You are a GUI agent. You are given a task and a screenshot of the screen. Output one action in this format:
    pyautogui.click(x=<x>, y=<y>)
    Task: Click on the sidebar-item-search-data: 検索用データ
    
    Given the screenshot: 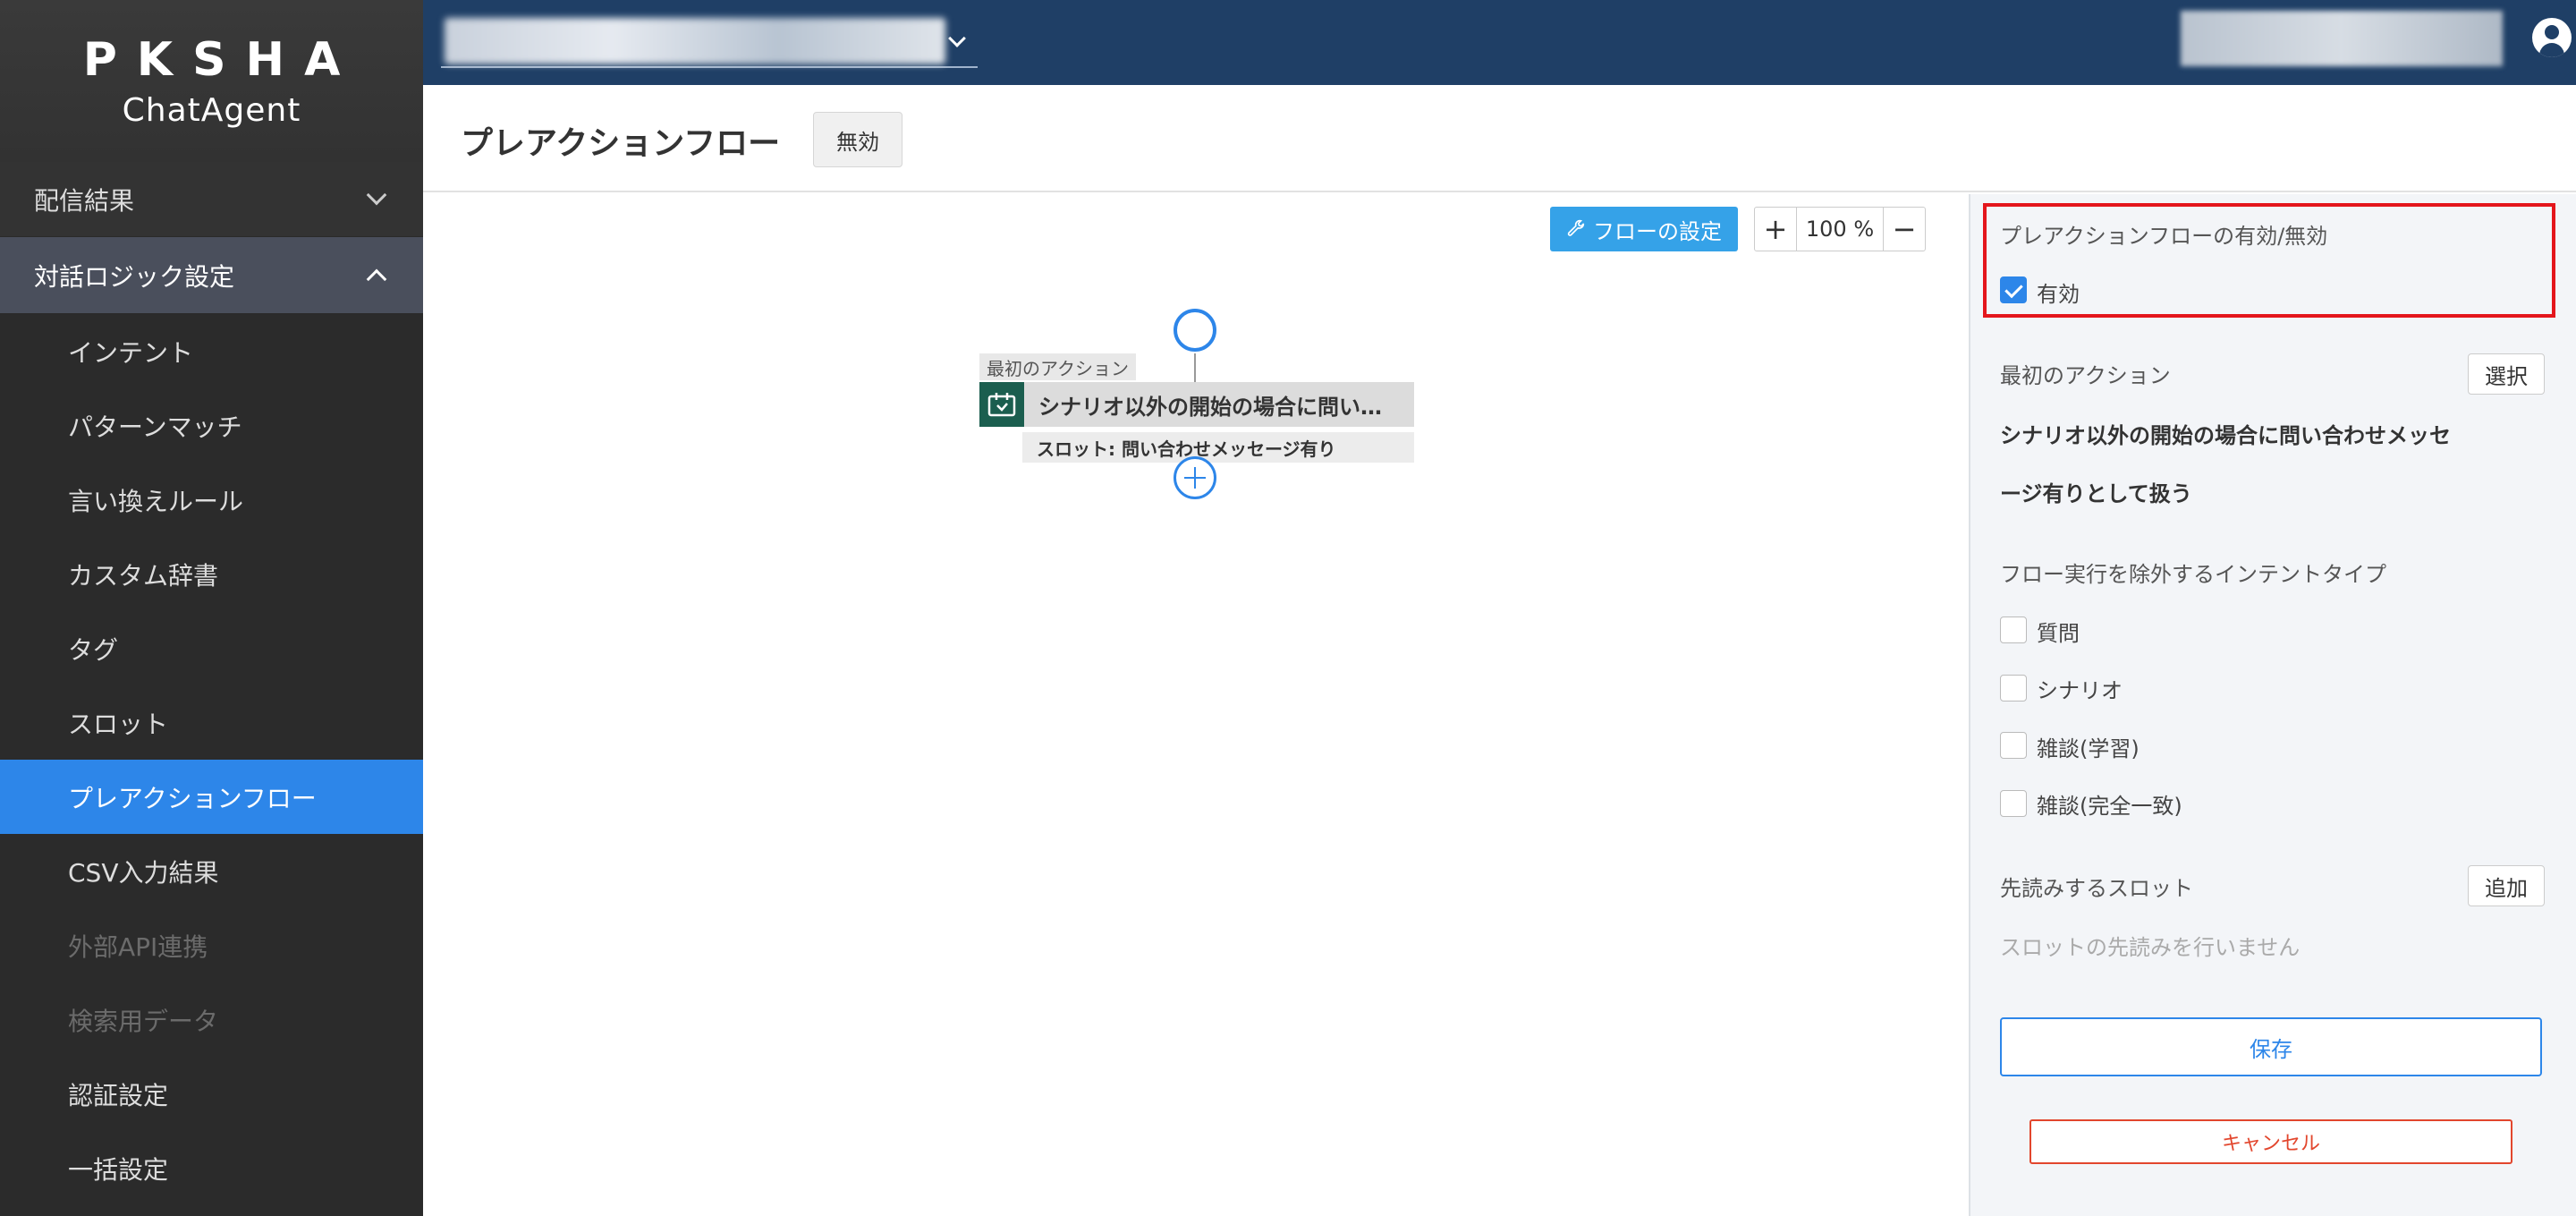 What is the action you would take?
    pyautogui.click(x=143, y=1021)
    